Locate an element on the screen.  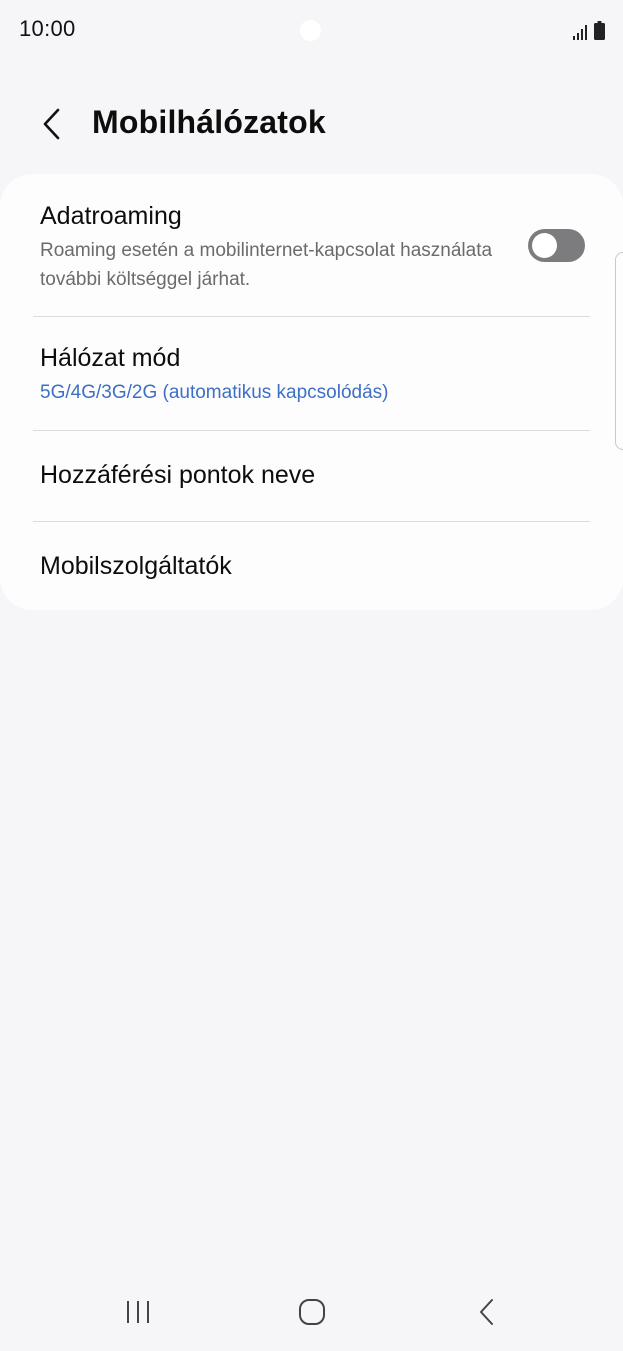
network-mode-title: Hálózat mód is located at coordinates (110, 358).